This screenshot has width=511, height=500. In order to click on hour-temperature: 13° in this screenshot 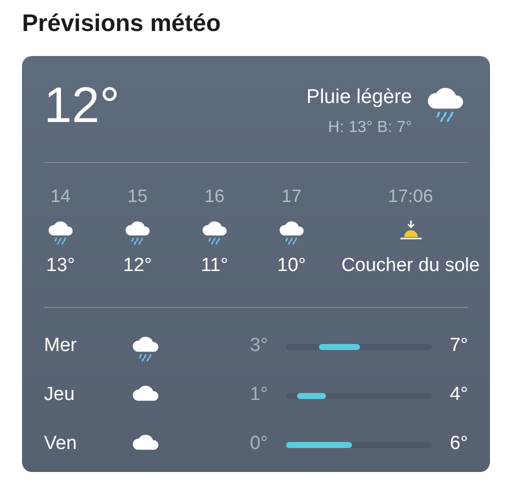, I will do `click(60, 266)`.